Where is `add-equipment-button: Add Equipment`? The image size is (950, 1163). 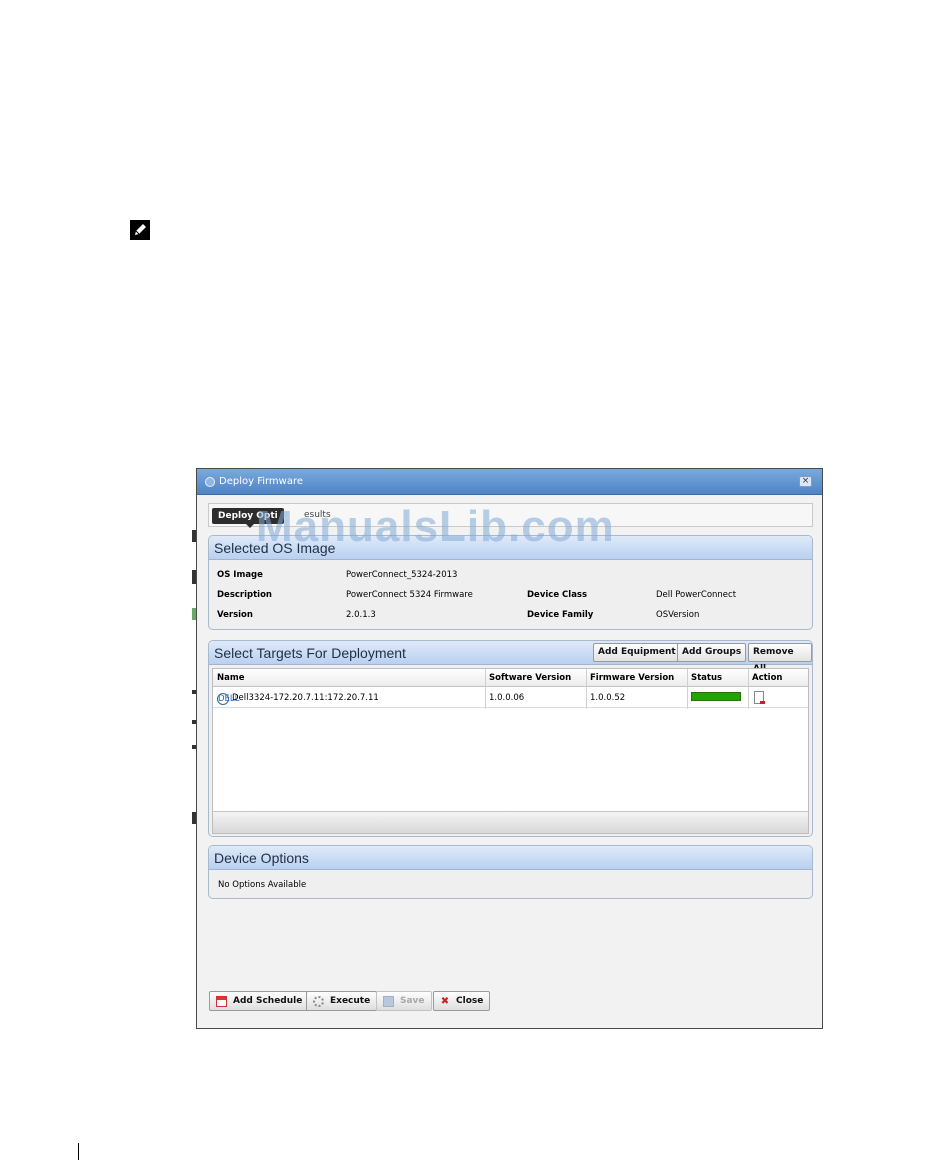
add-equipment-button: Add Equipment is located at coordinates (637, 652).